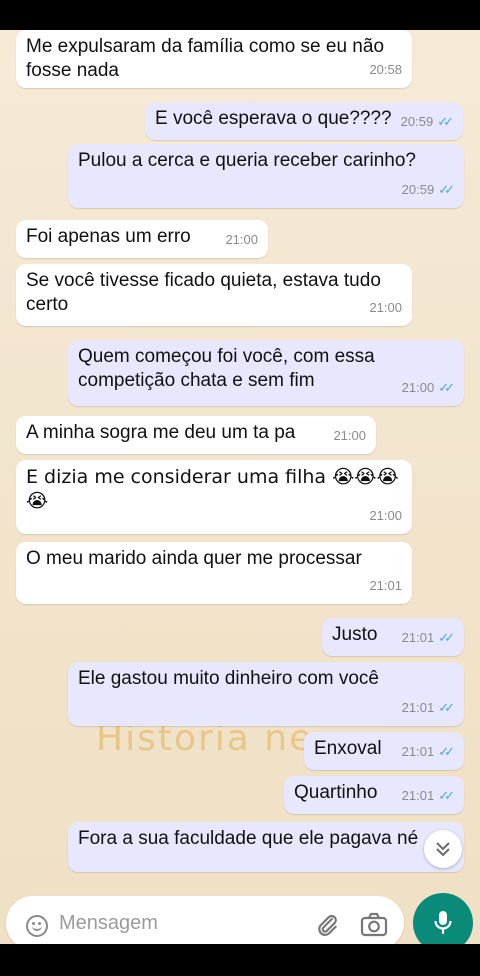 This screenshot has height=976, width=480. What do you see at coordinates (443, 922) in the screenshot?
I see `mic-icon` at bounding box center [443, 922].